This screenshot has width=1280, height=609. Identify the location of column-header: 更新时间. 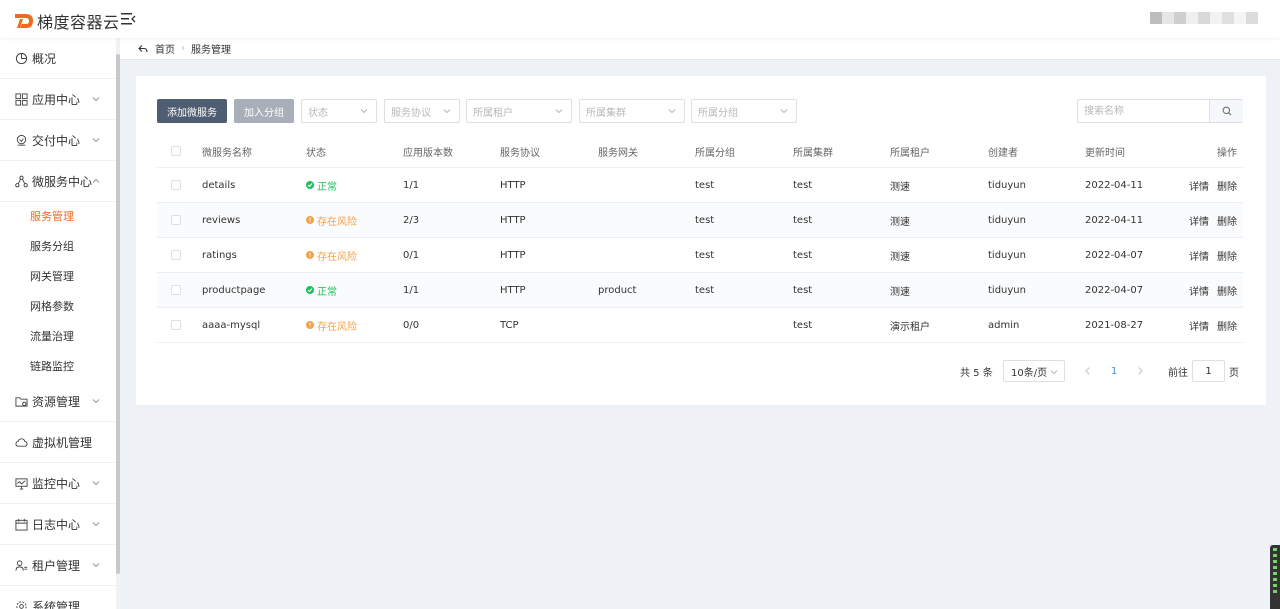
(1105, 153).